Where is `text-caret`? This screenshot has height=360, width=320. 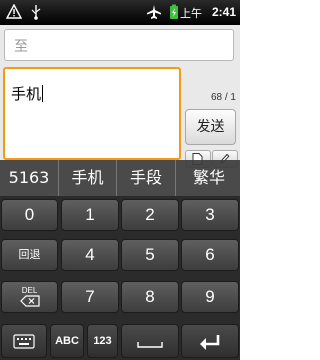 text-caret is located at coordinates (43, 93).